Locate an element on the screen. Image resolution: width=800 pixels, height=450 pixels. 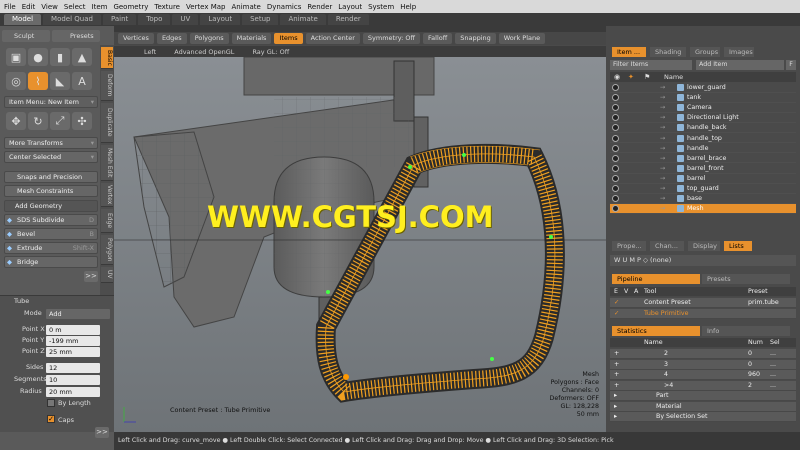
item-row-top_guard: → top_guard is located at coordinates (703, 189).